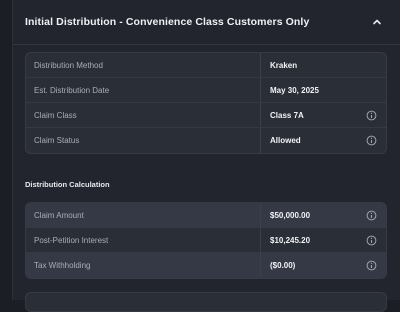 The height and width of the screenshot is (312, 400). Describe the element at coordinates (71, 240) in the screenshot. I see `calculation-label: Post-Petition Interest` at that location.